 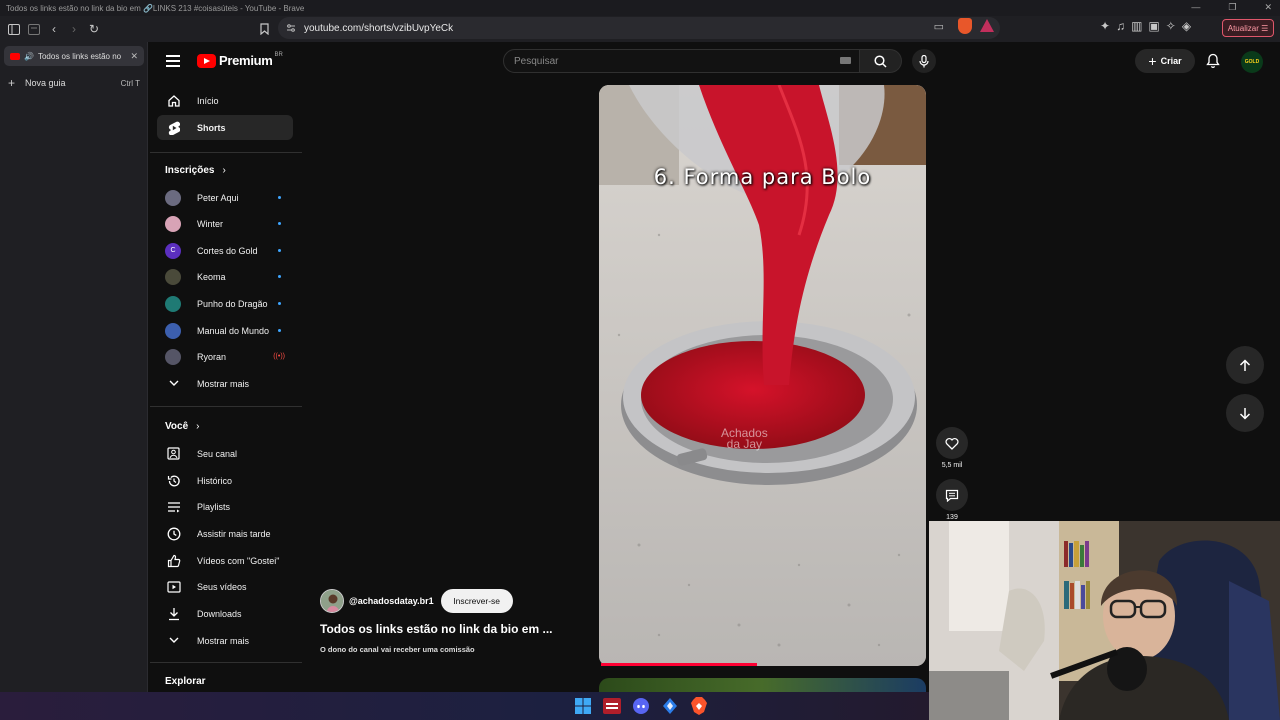 What do you see at coordinates (208, 100) in the screenshot?
I see `sidebar-item-label: Início` at bounding box center [208, 100].